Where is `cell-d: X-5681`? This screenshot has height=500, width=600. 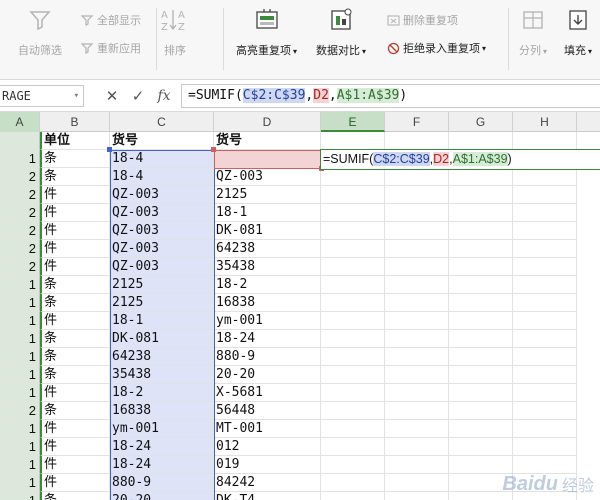
cell-d: X-5681 is located at coordinates (267, 393).